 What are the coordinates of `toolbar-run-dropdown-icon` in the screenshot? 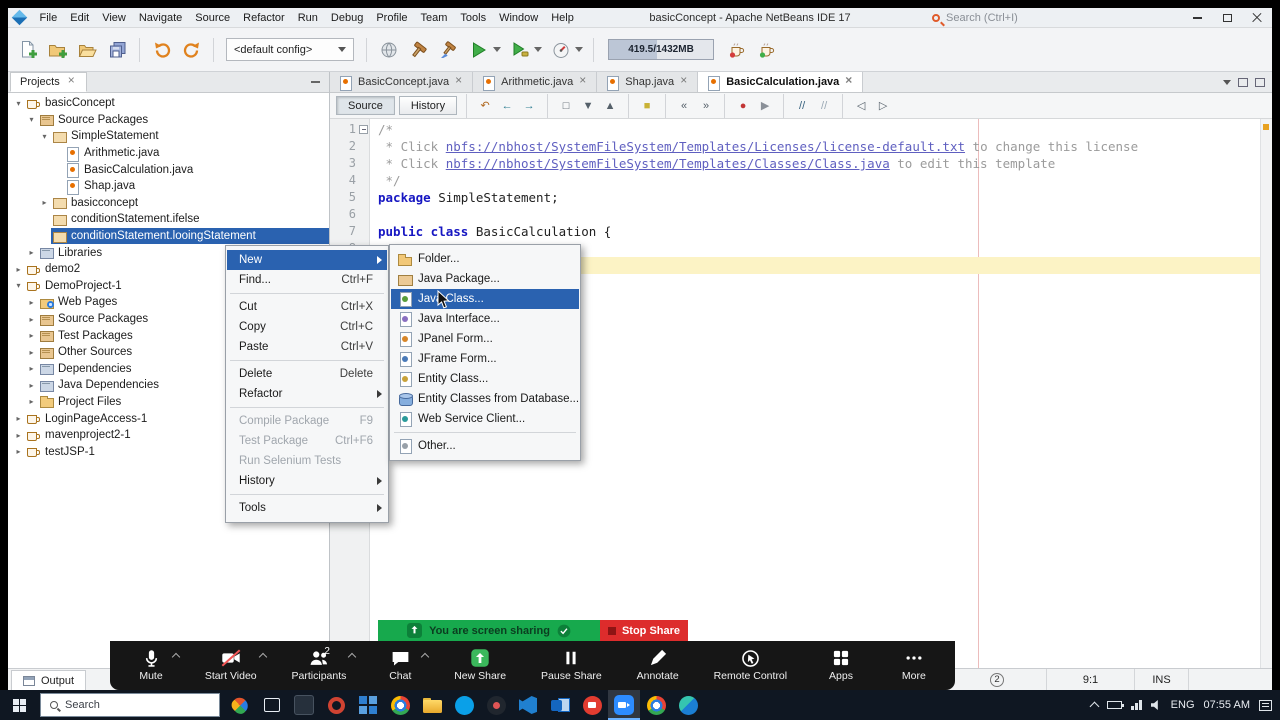 It's located at (497, 49).